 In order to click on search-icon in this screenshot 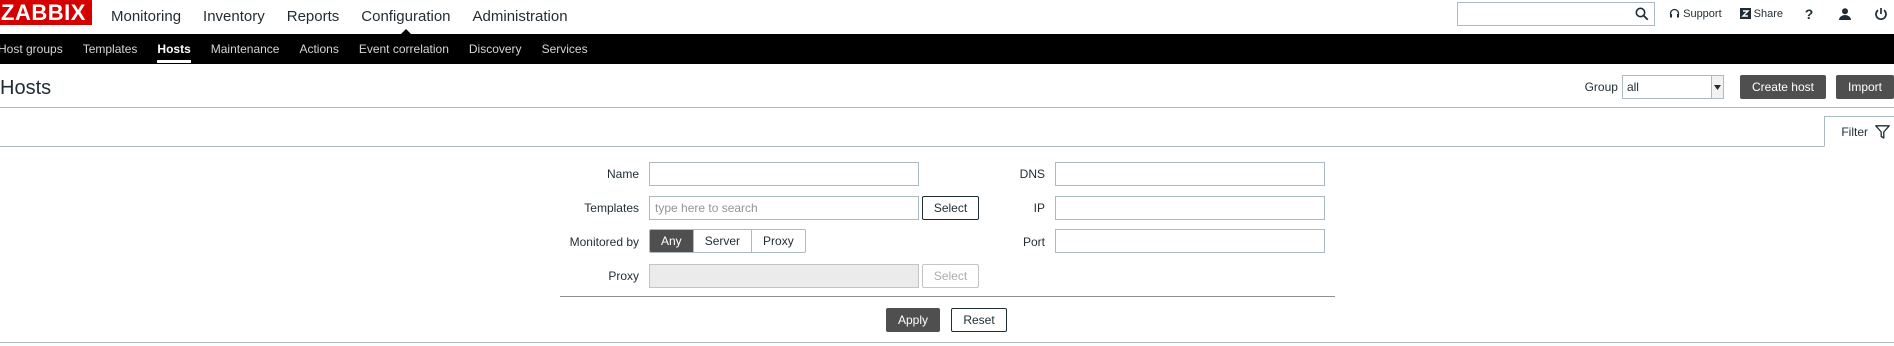, I will do `click(1642, 14)`.